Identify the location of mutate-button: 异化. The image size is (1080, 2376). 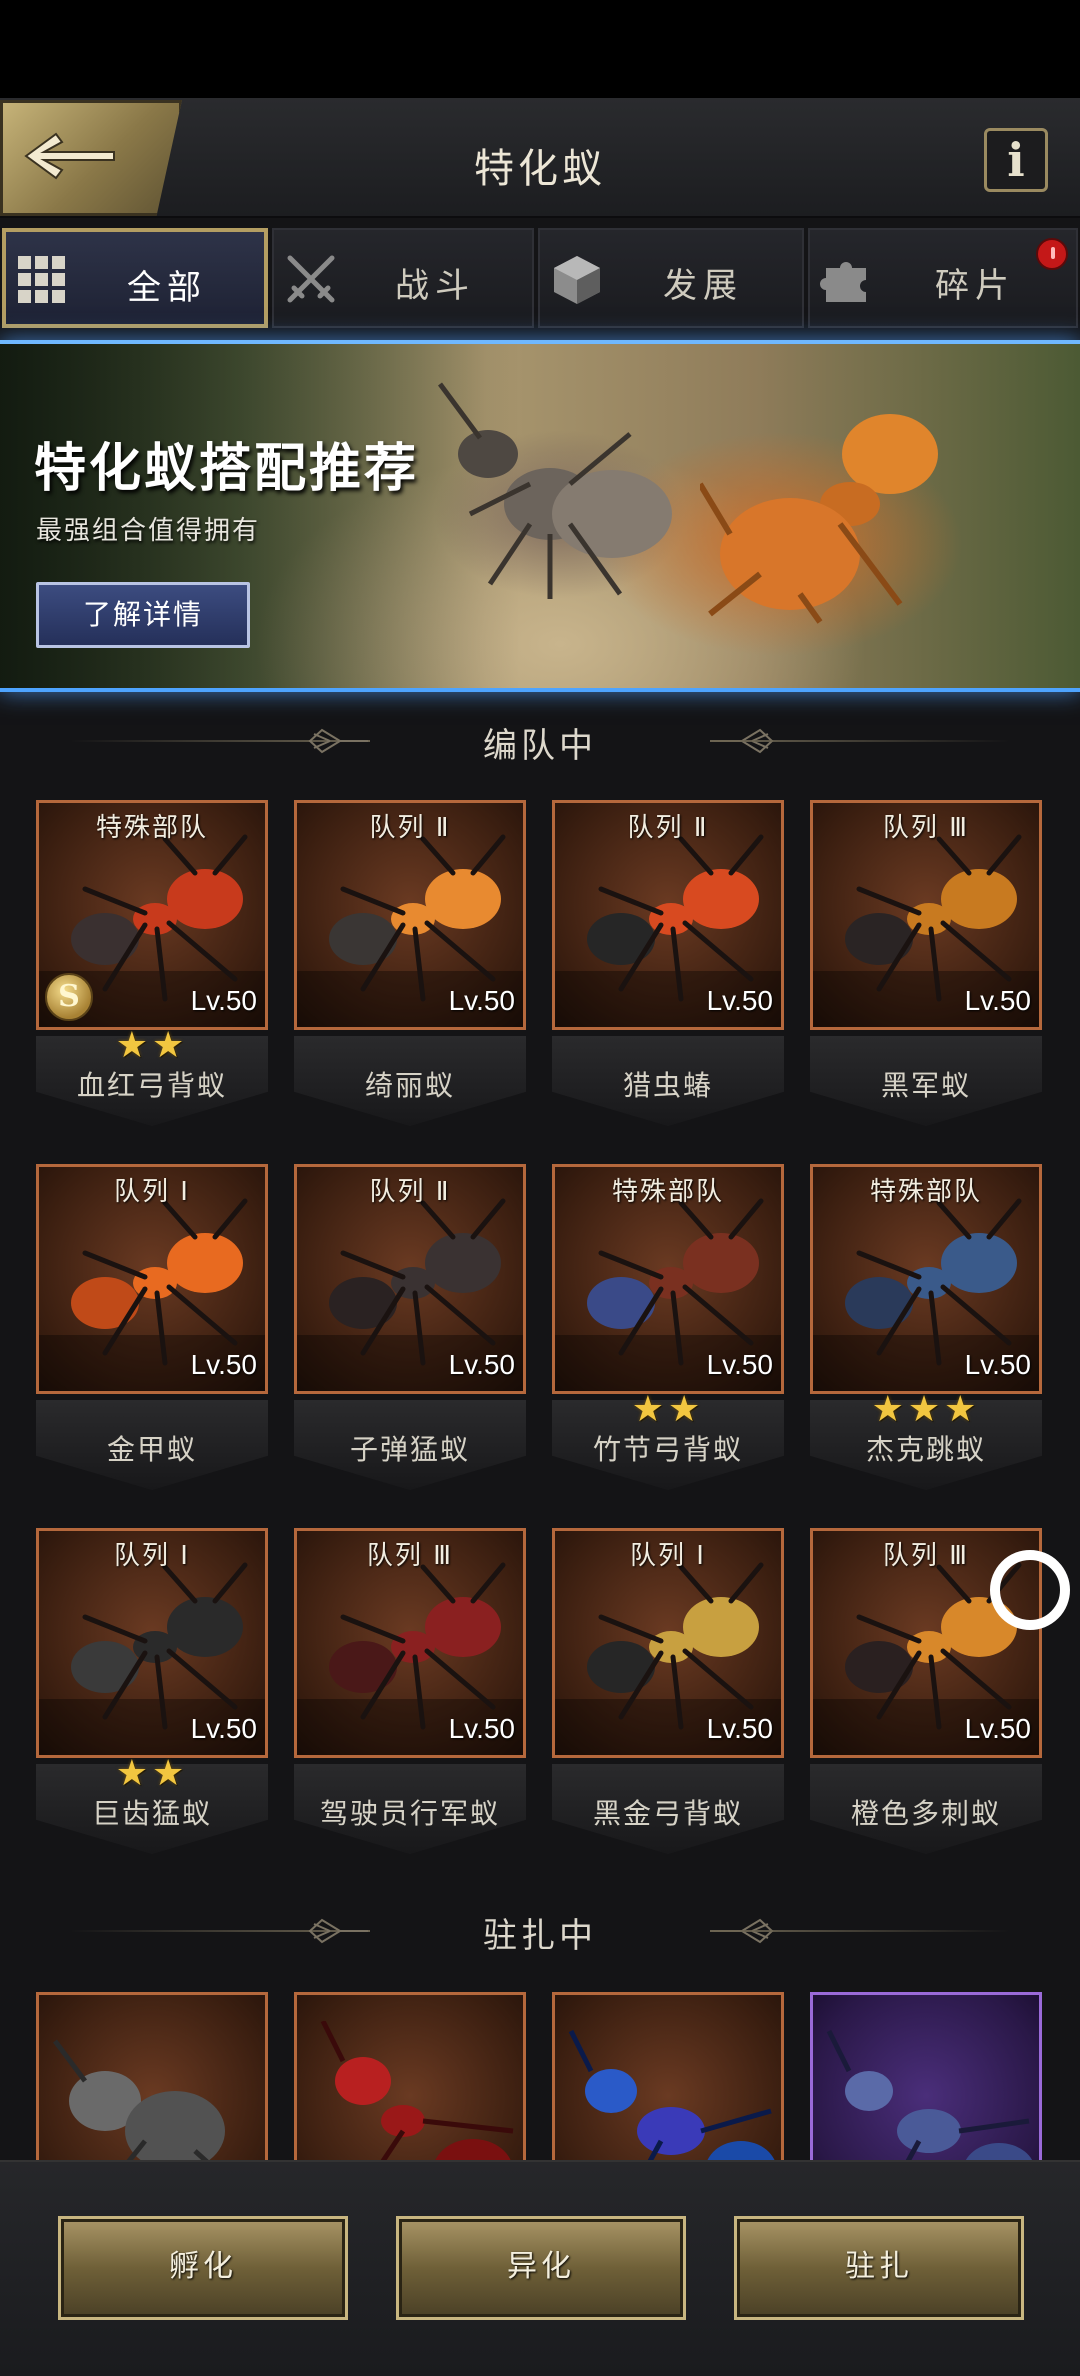
(541, 2268).